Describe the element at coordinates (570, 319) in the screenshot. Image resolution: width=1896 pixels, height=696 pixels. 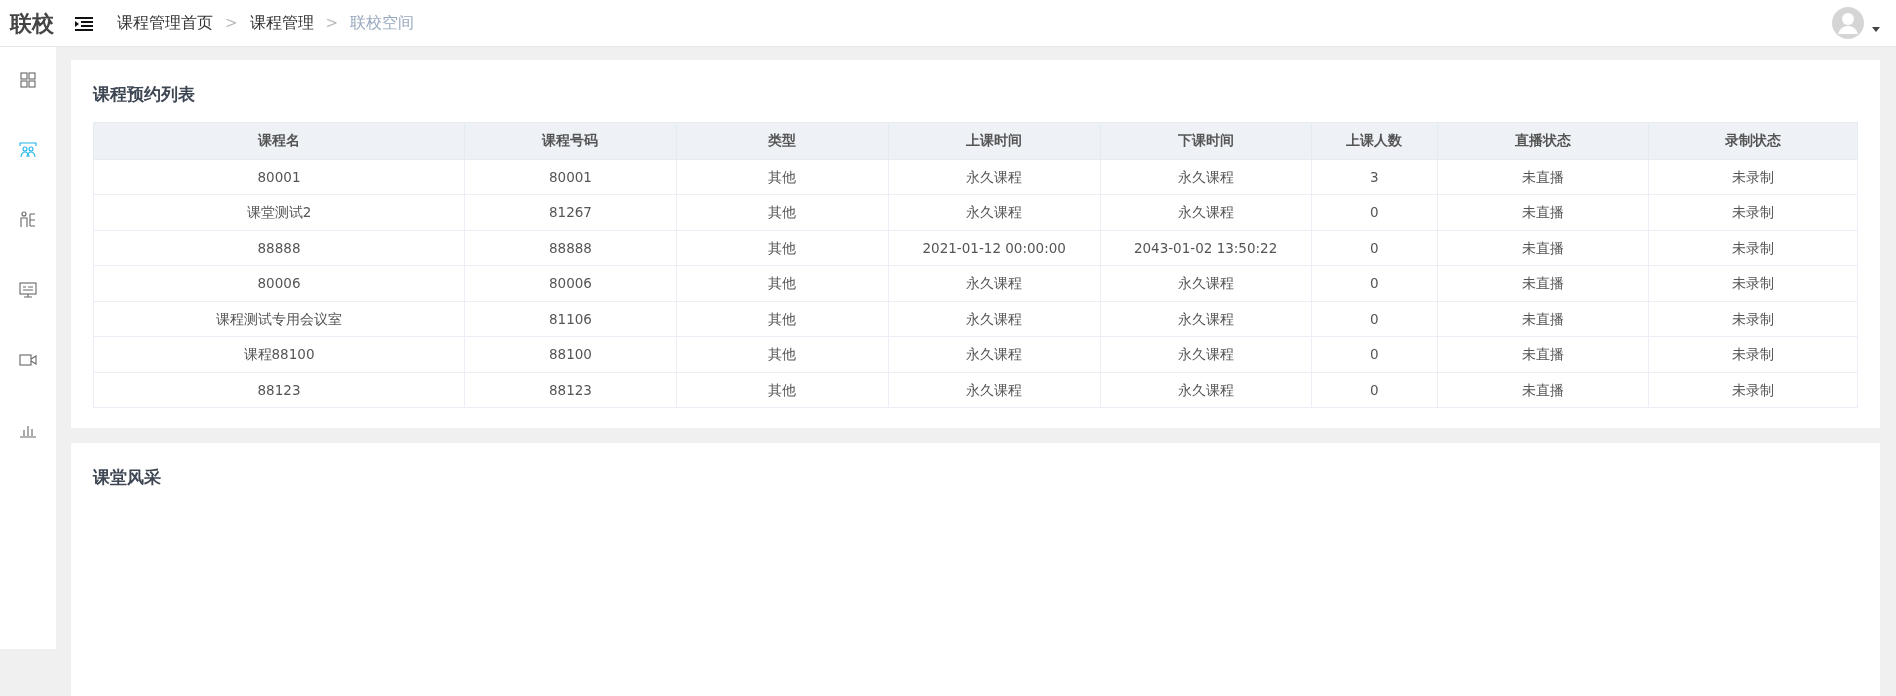
I see `table-cell: 81106` at that location.